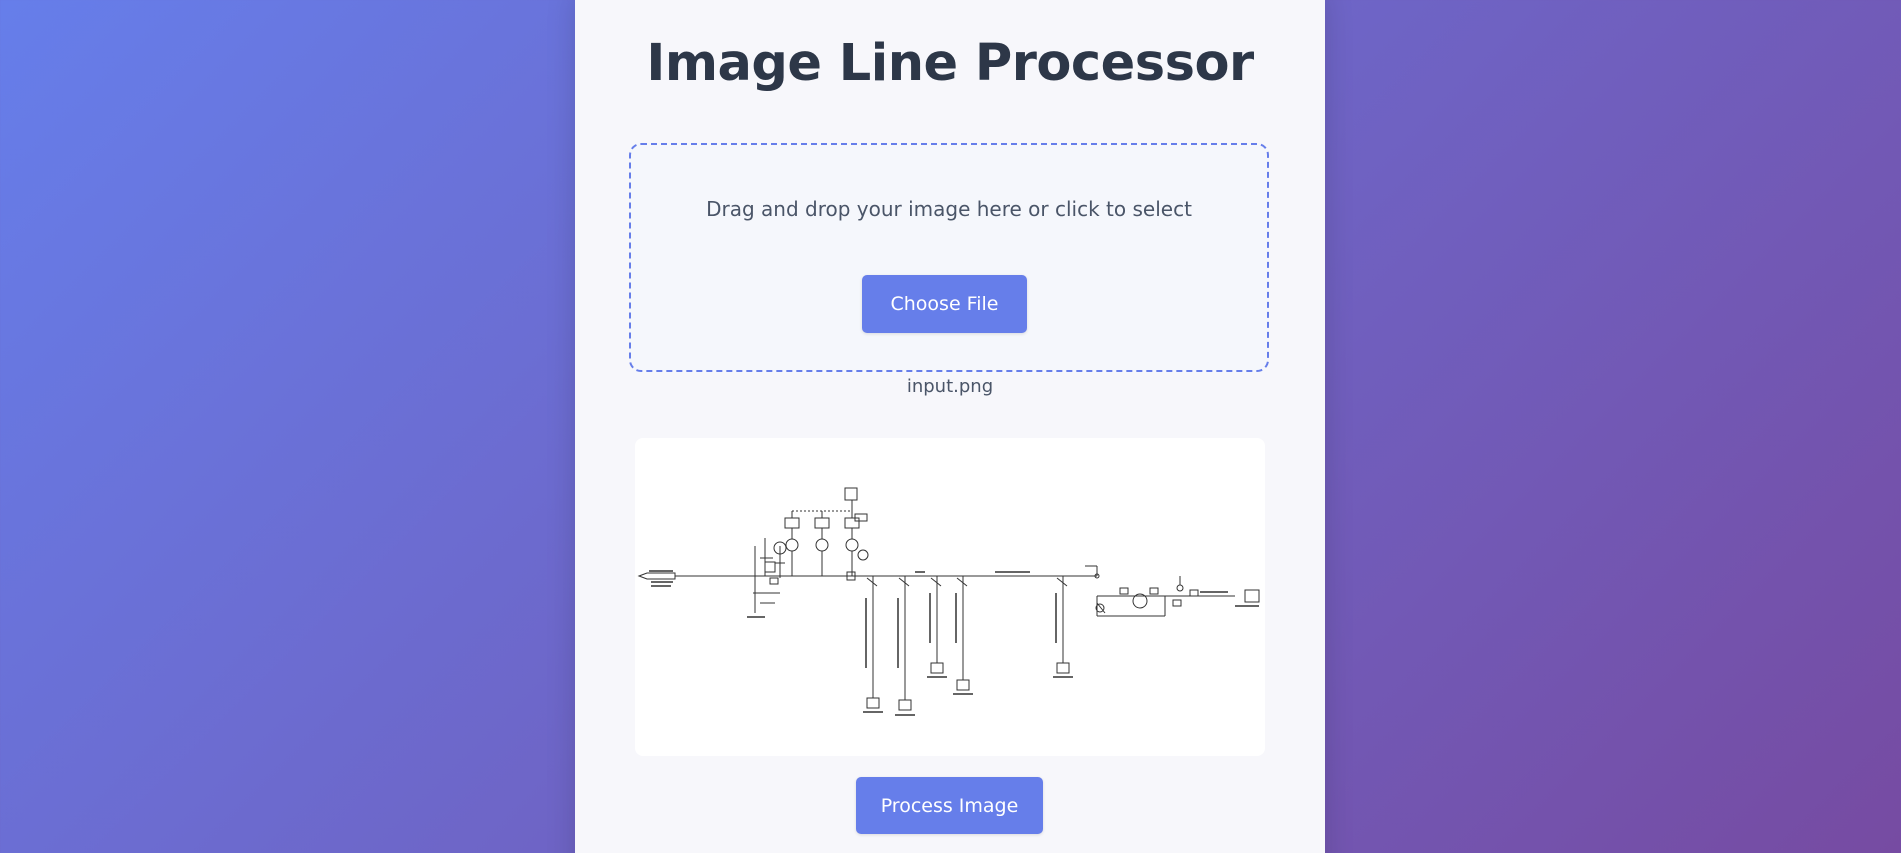  Describe the element at coordinates (944, 304) in the screenshot. I see `choose-file-button: Choose File` at that location.